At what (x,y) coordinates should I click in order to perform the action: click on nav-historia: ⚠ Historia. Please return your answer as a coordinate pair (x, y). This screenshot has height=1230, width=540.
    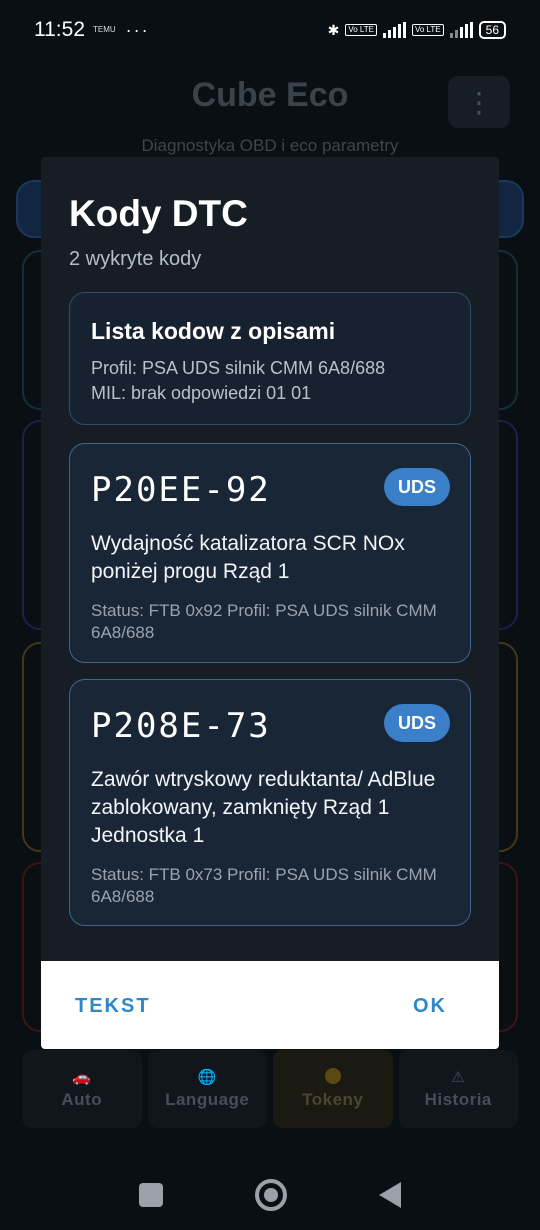
    Looking at the image, I should click on (458, 1089).